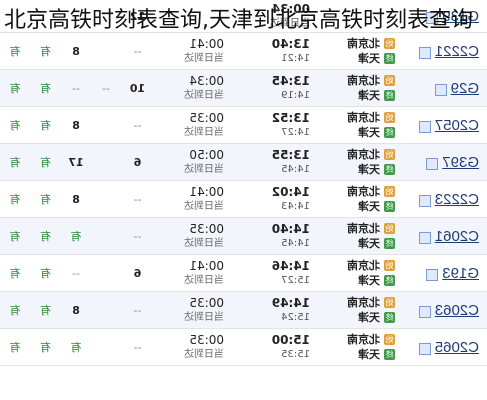  I want to click on train-number-link: G193, so click(460, 273).